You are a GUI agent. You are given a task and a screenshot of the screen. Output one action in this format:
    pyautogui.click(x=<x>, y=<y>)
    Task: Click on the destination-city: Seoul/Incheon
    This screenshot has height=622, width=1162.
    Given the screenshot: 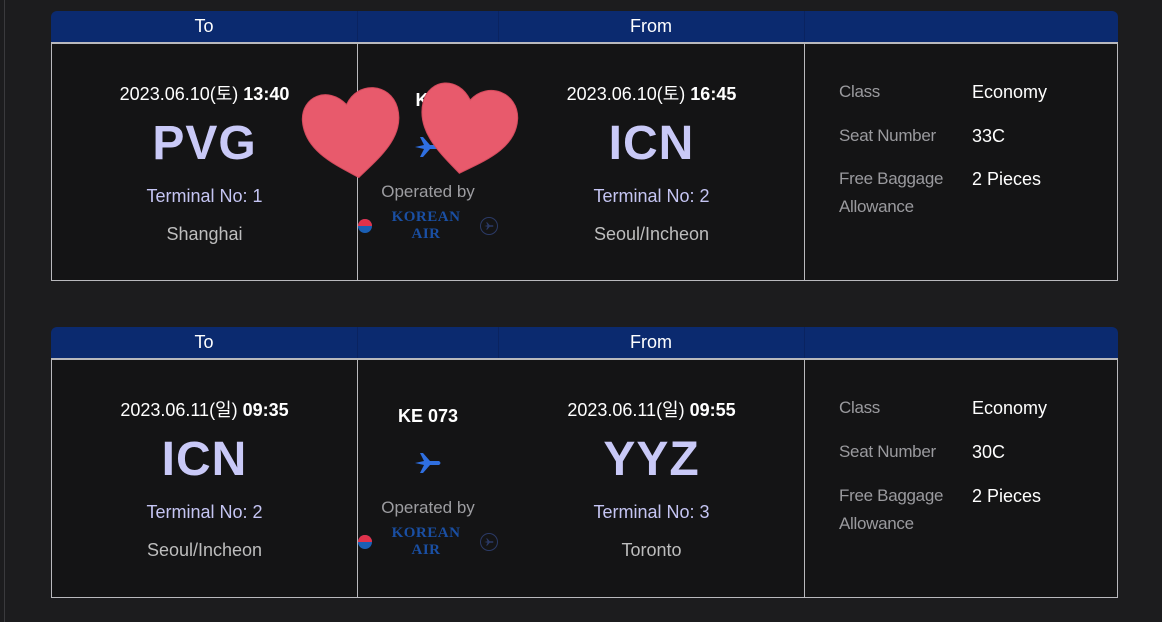 What is the action you would take?
    pyautogui.click(x=651, y=234)
    